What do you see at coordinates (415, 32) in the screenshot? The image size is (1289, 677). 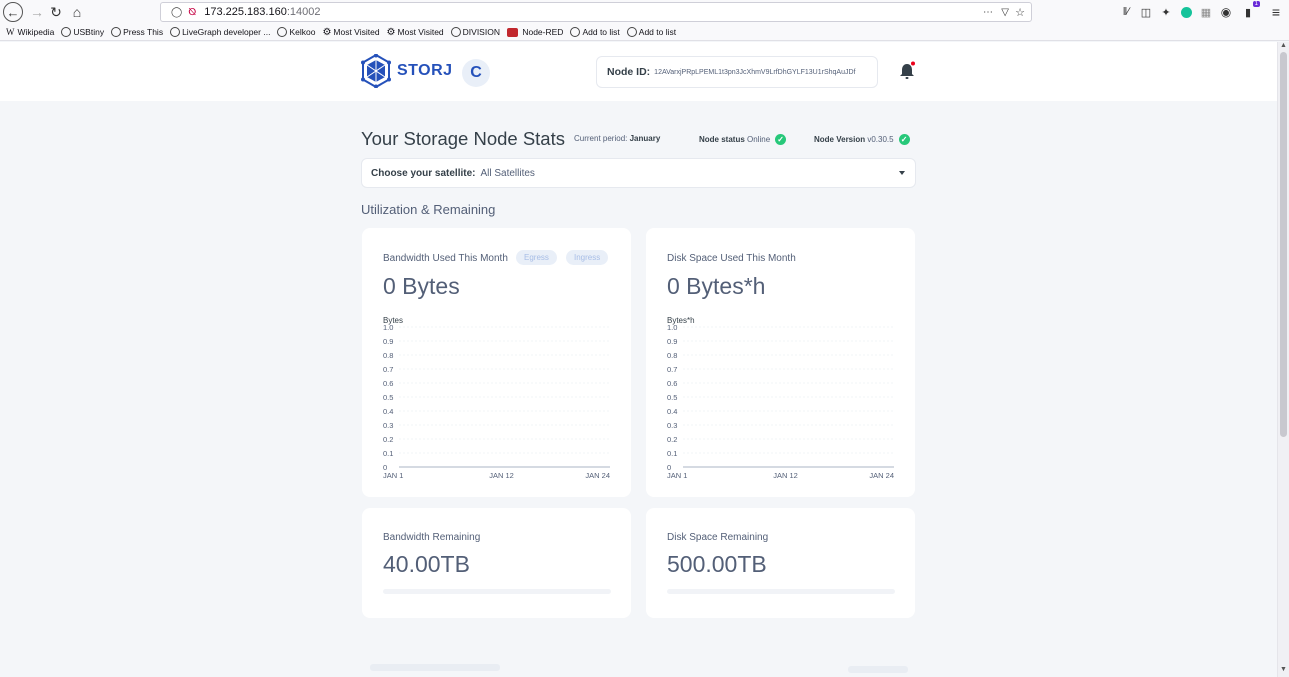 I see `bookmark-most-visited-2: ⚙ Most Visited` at bounding box center [415, 32].